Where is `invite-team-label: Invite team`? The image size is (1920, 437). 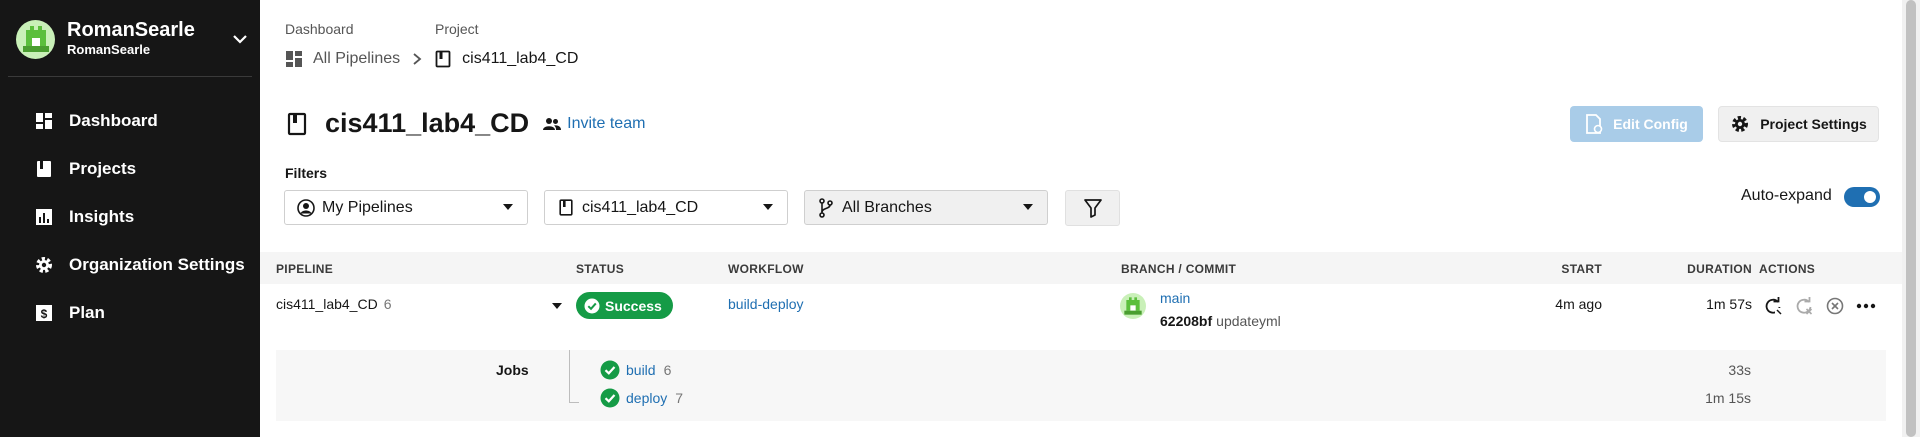 invite-team-label: Invite team is located at coordinates (606, 123).